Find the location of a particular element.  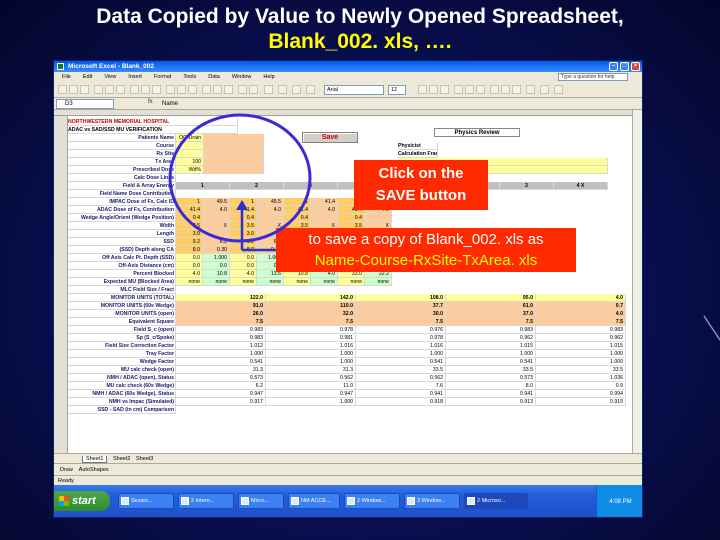

cell: 49.5 is located at coordinates (216, 202).